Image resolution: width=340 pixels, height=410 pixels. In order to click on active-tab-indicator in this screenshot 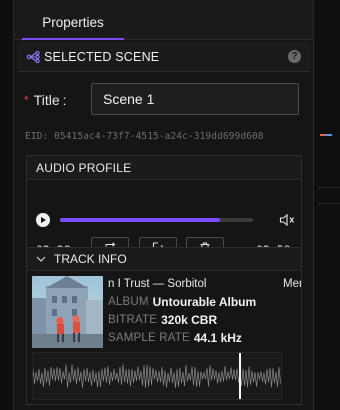, I will do `click(73, 39)`.